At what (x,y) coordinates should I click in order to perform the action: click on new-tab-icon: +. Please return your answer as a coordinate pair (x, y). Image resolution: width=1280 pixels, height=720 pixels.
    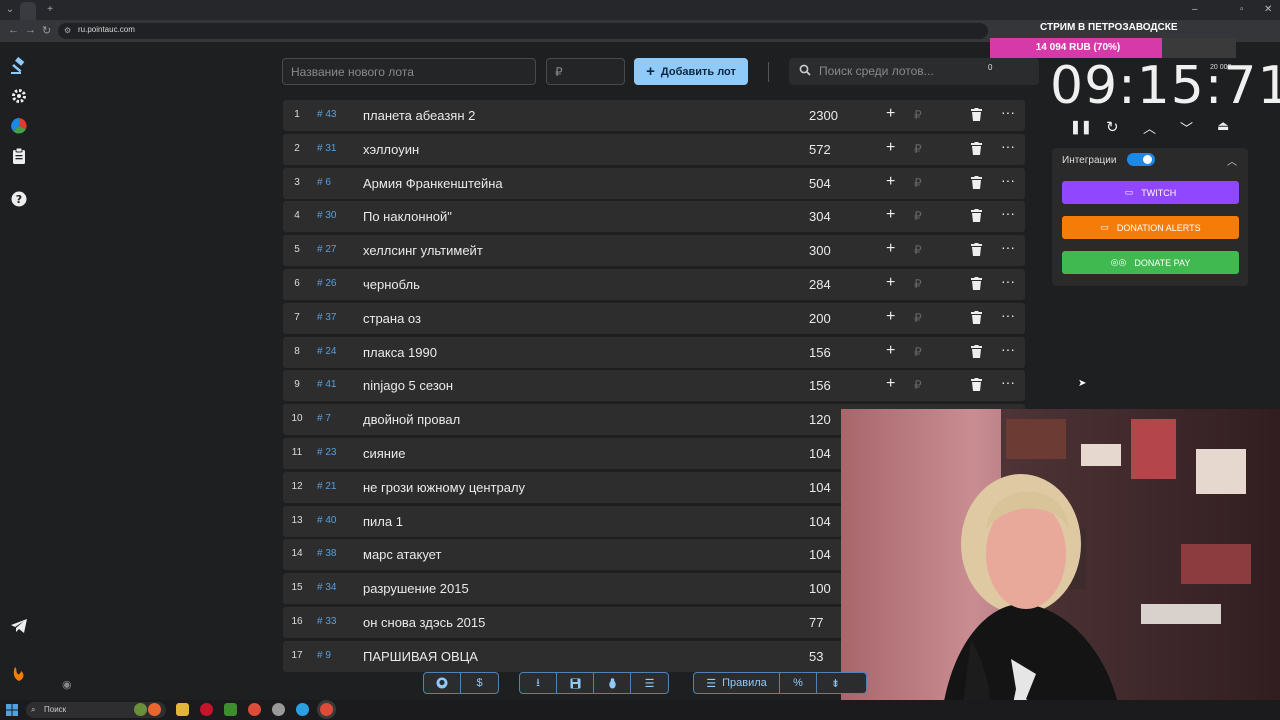
    Looking at the image, I should click on (50, 10).